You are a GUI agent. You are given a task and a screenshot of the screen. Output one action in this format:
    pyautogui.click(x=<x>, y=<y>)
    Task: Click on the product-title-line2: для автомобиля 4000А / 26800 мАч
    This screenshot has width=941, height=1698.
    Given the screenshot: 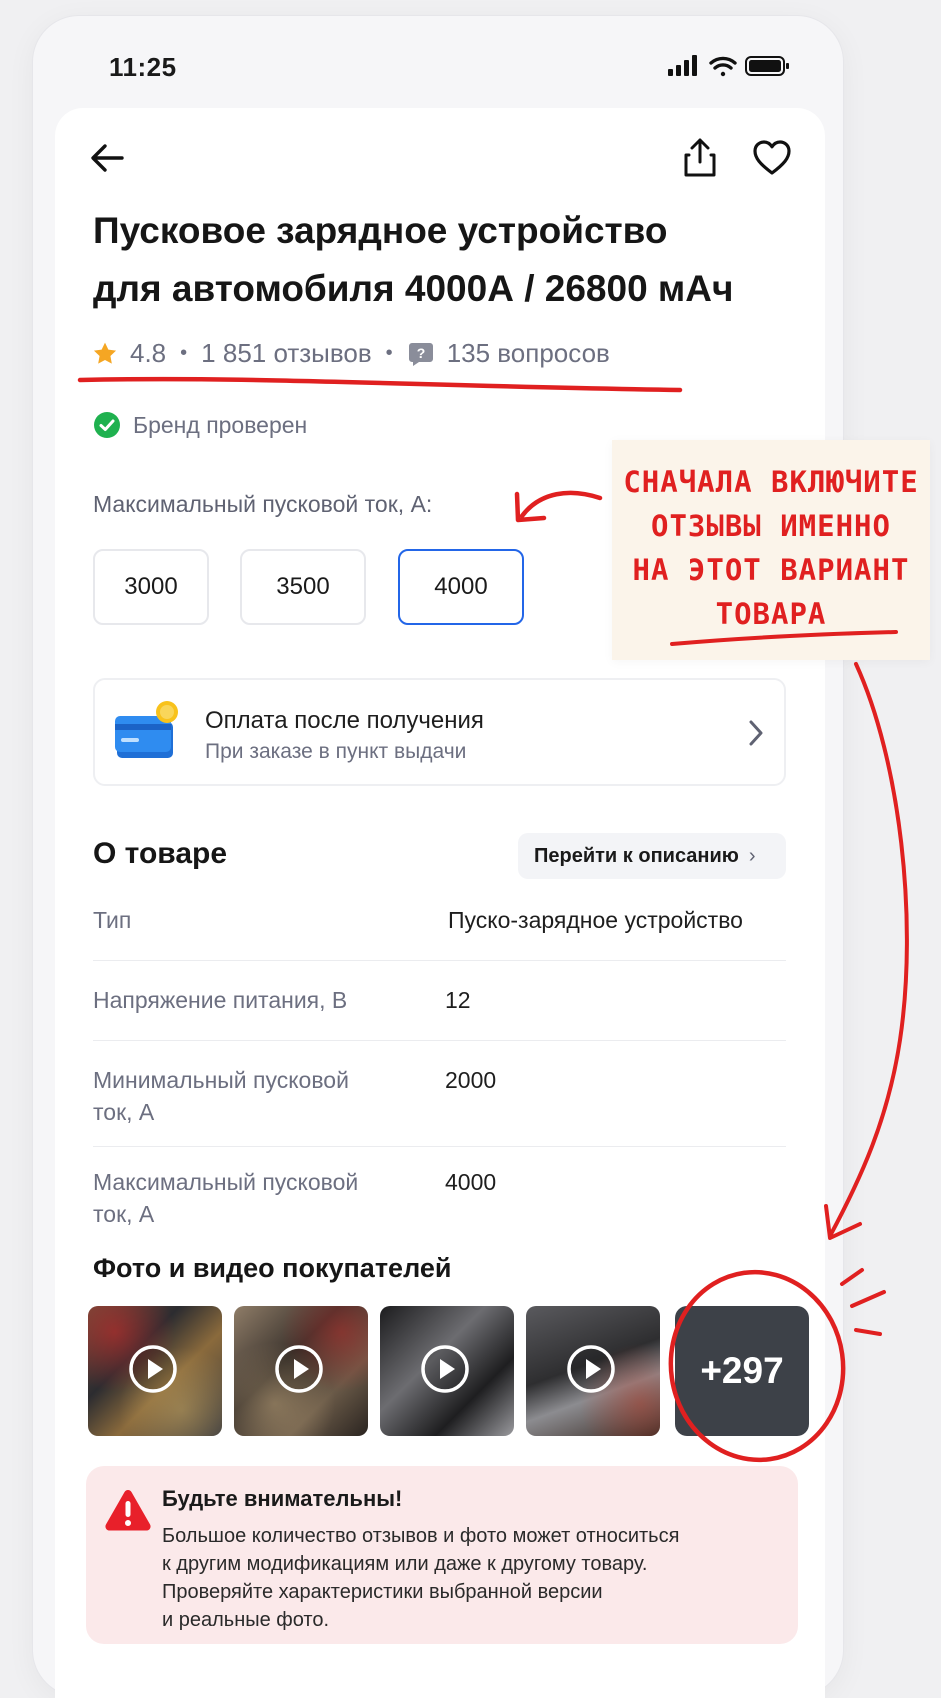 What is the action you would take?
    pyautogui.click(x=413, y=288)
    